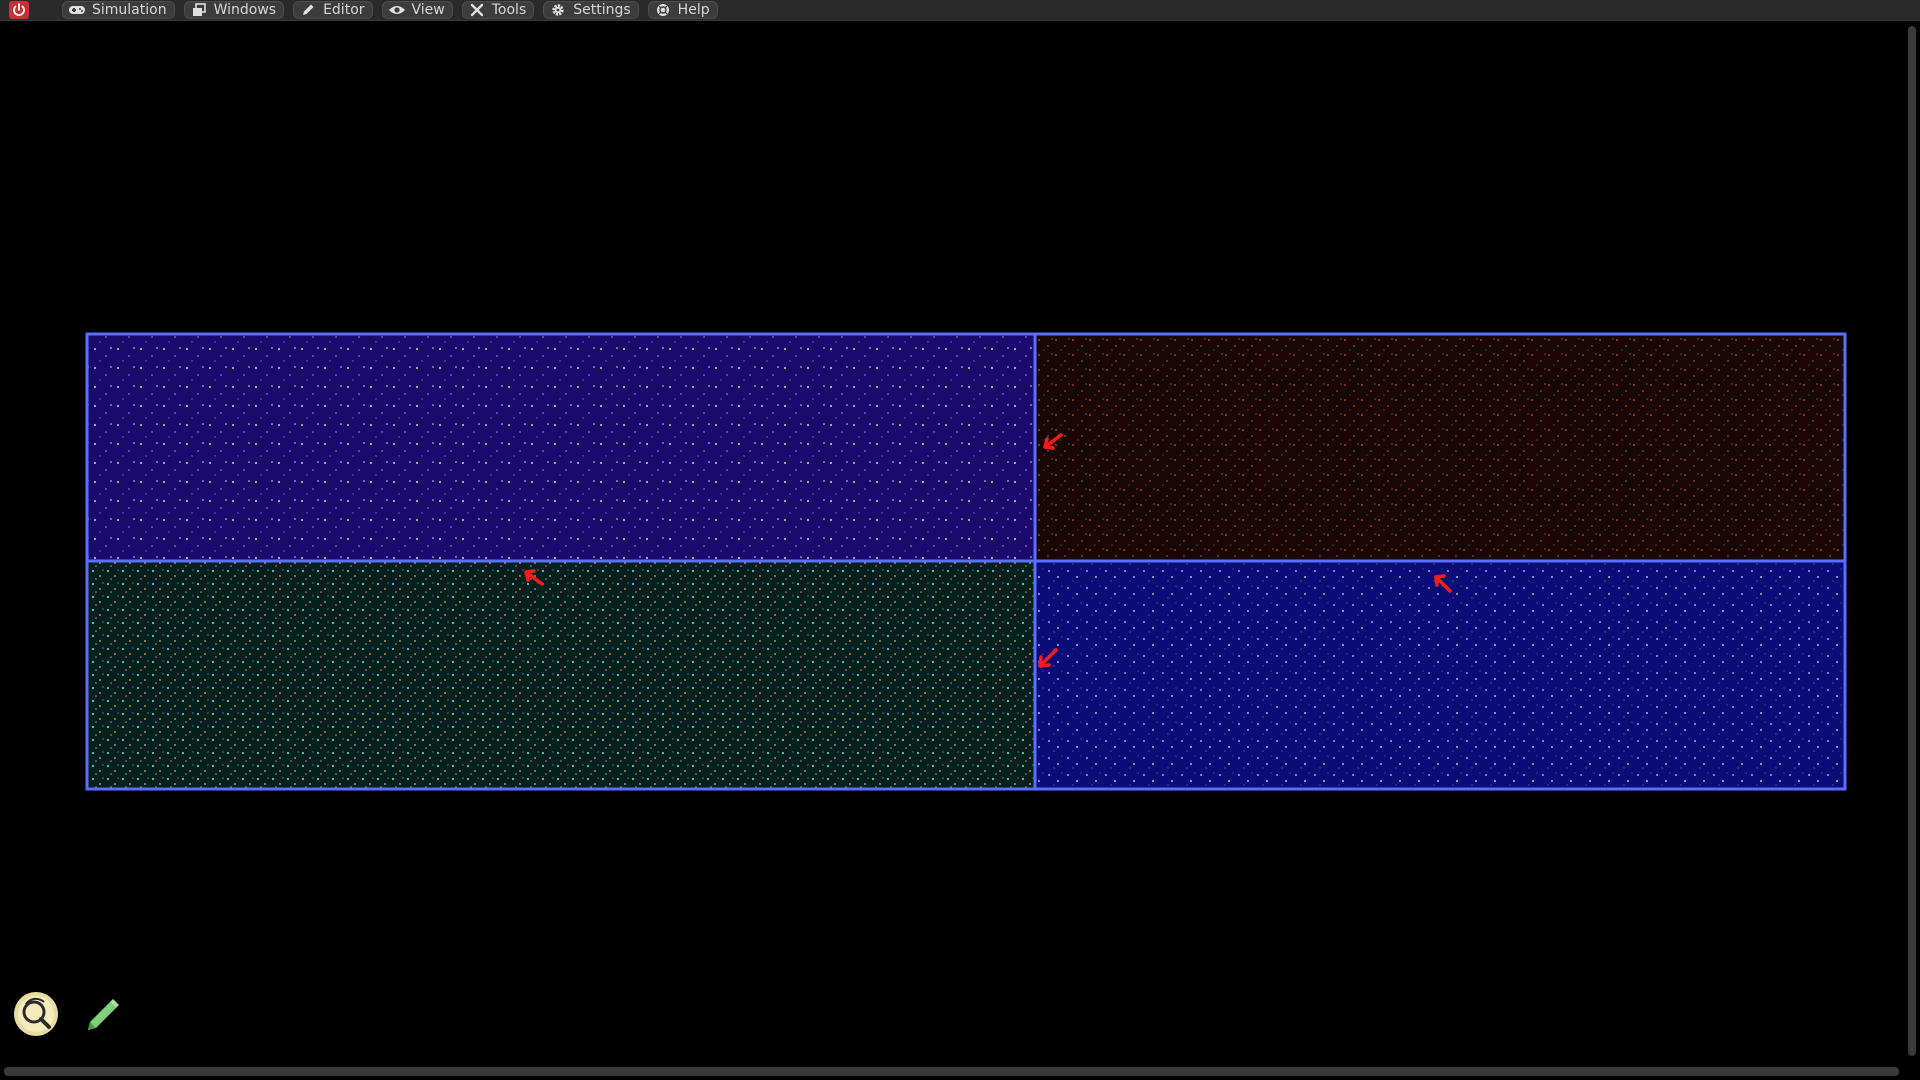 This screenshot has height=1080, width=1920. Describe the element at coordinates (1912, 541) in the screenshot. I see `vertical-scrollbar` at that location.